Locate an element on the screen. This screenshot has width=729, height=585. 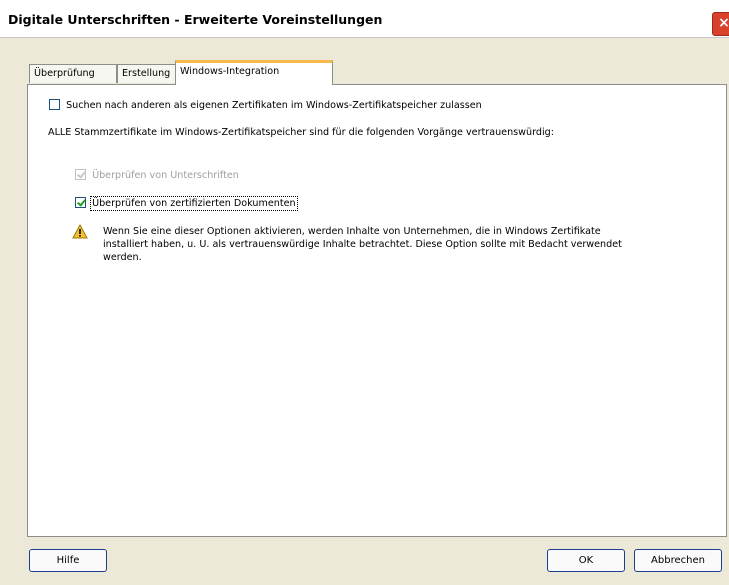
option-certified-row: Überprüfen von zertifizierten Dokumenten is located at coordinates (186, 203).